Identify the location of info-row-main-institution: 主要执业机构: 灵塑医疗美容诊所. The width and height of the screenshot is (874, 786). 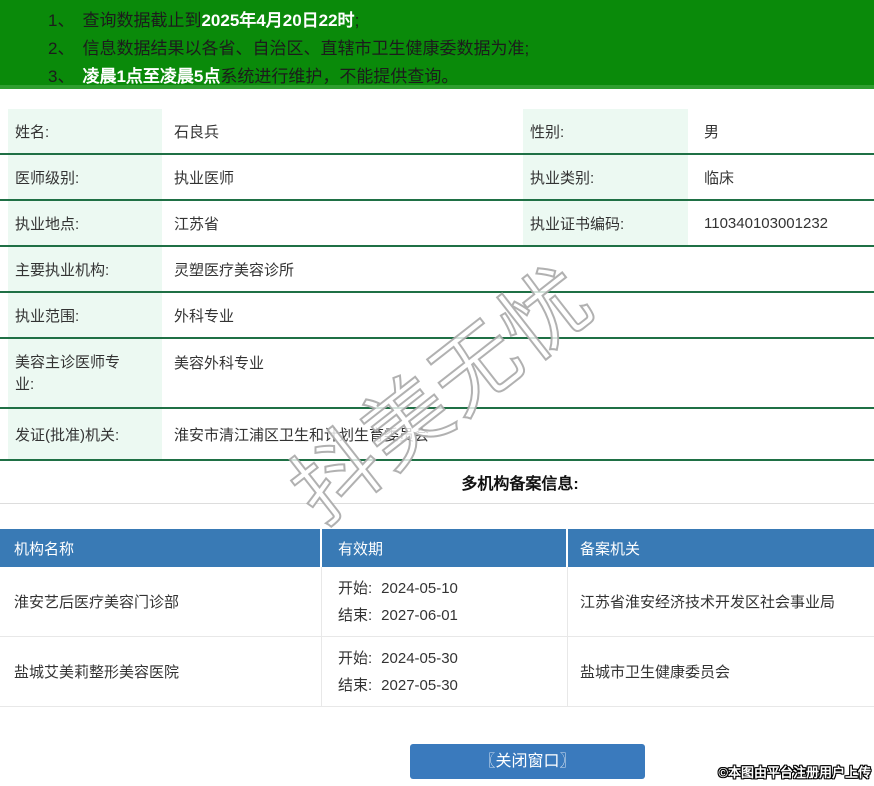
(437, 270).